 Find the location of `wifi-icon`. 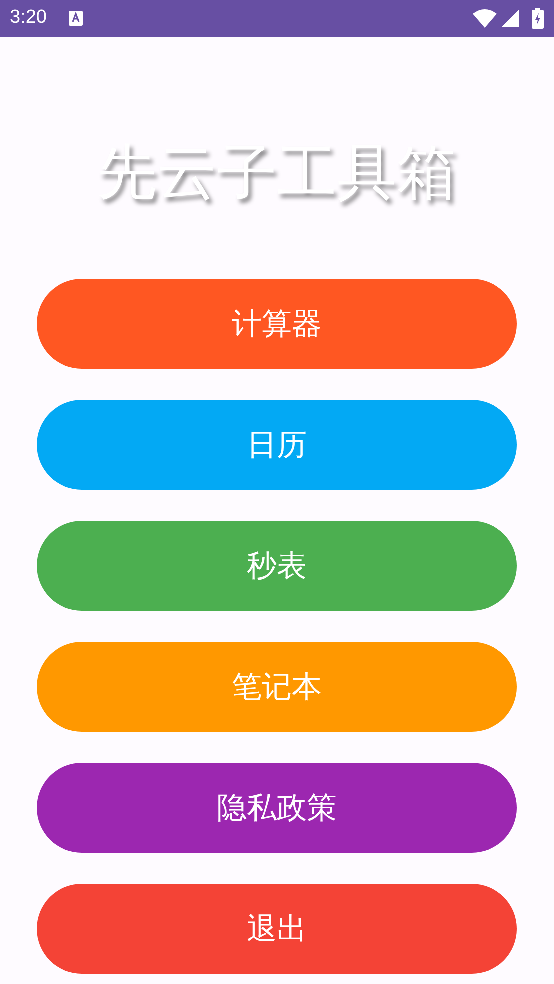

wifi-icon is located at coordinates (485, 18).